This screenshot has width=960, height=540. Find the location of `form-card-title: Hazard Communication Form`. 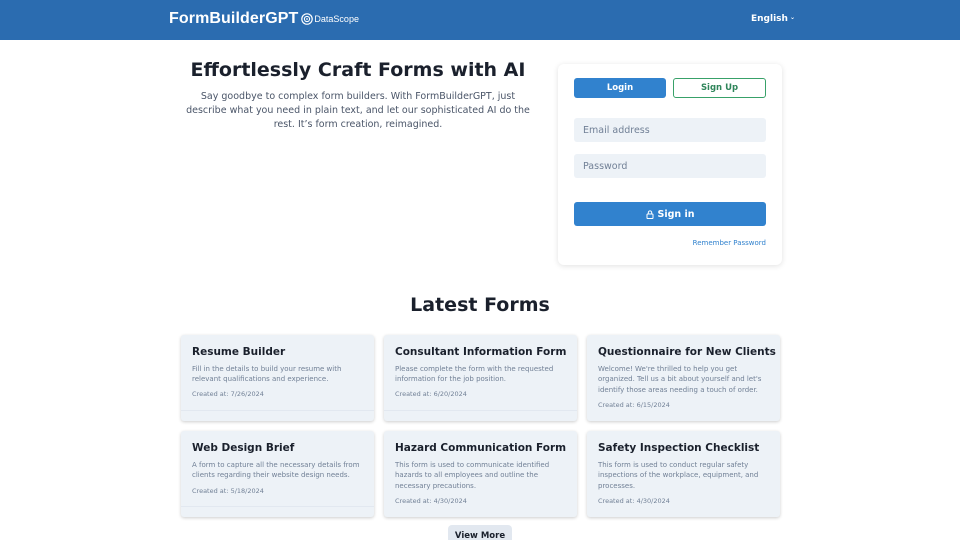

form-card-title: Hazard Communication Form is located at coordinates (481, 448).